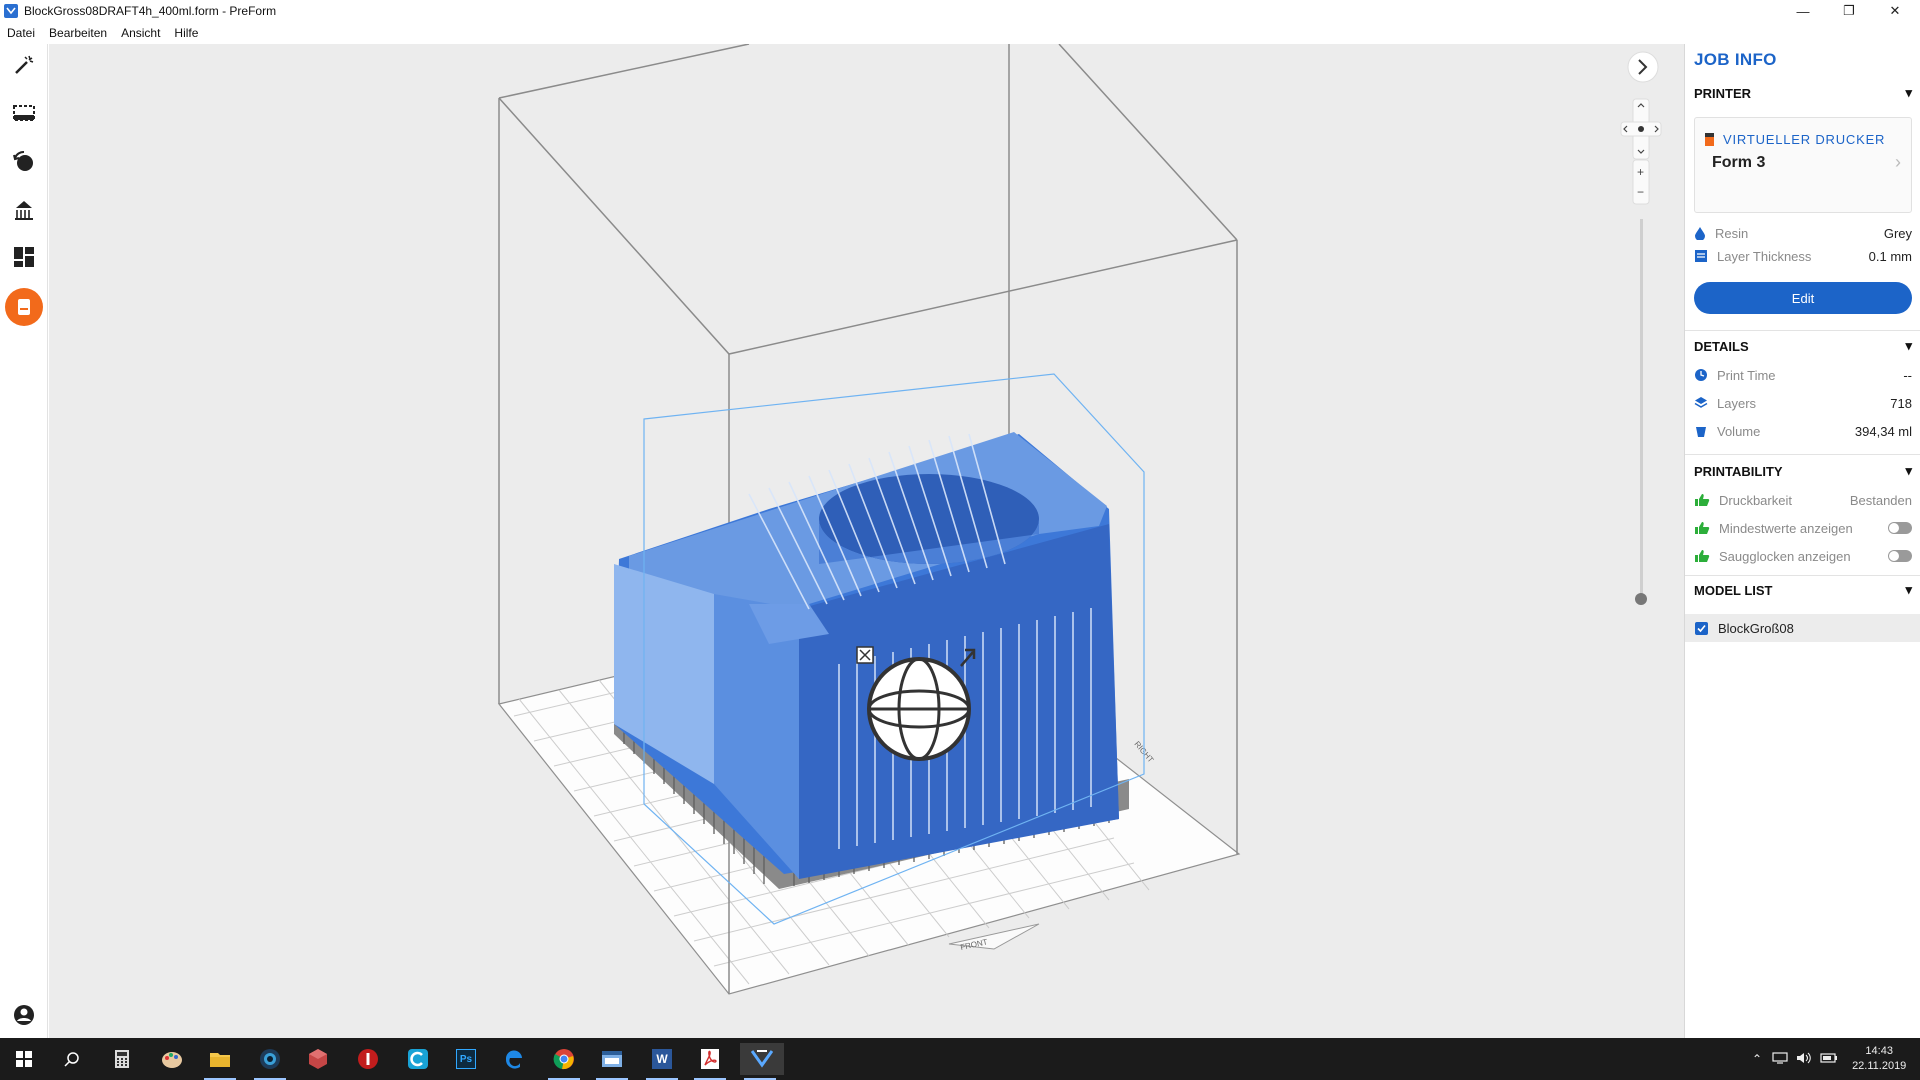  I want to click on menu-bar: Datei Bearbeiten Ansicht Hilfe, so click(960, 33).